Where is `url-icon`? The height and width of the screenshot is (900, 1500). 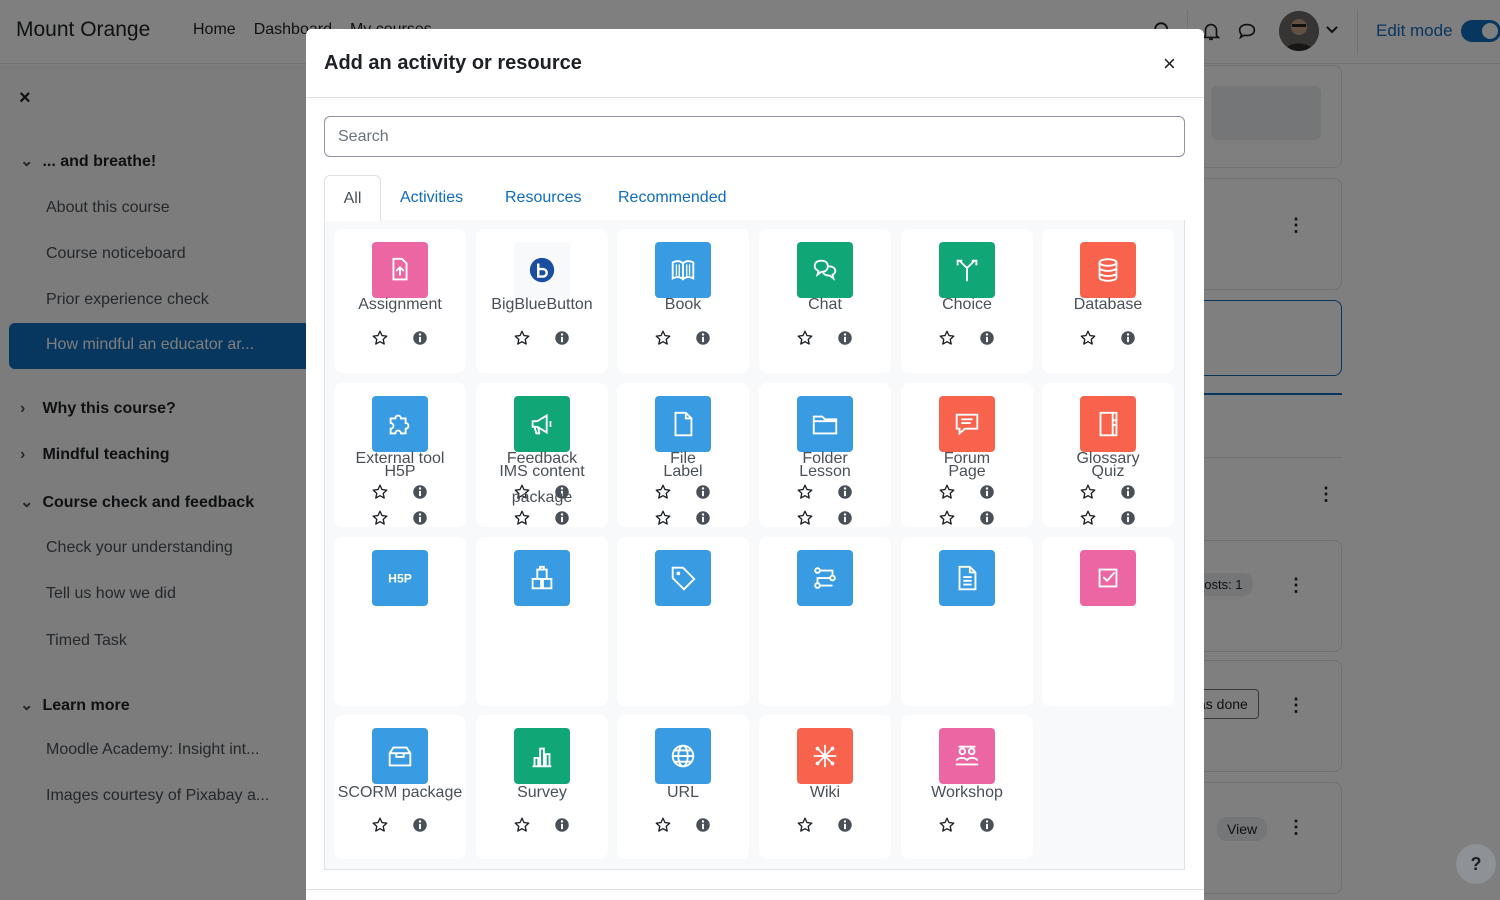
url-icon is located at coordinates (683, 756).